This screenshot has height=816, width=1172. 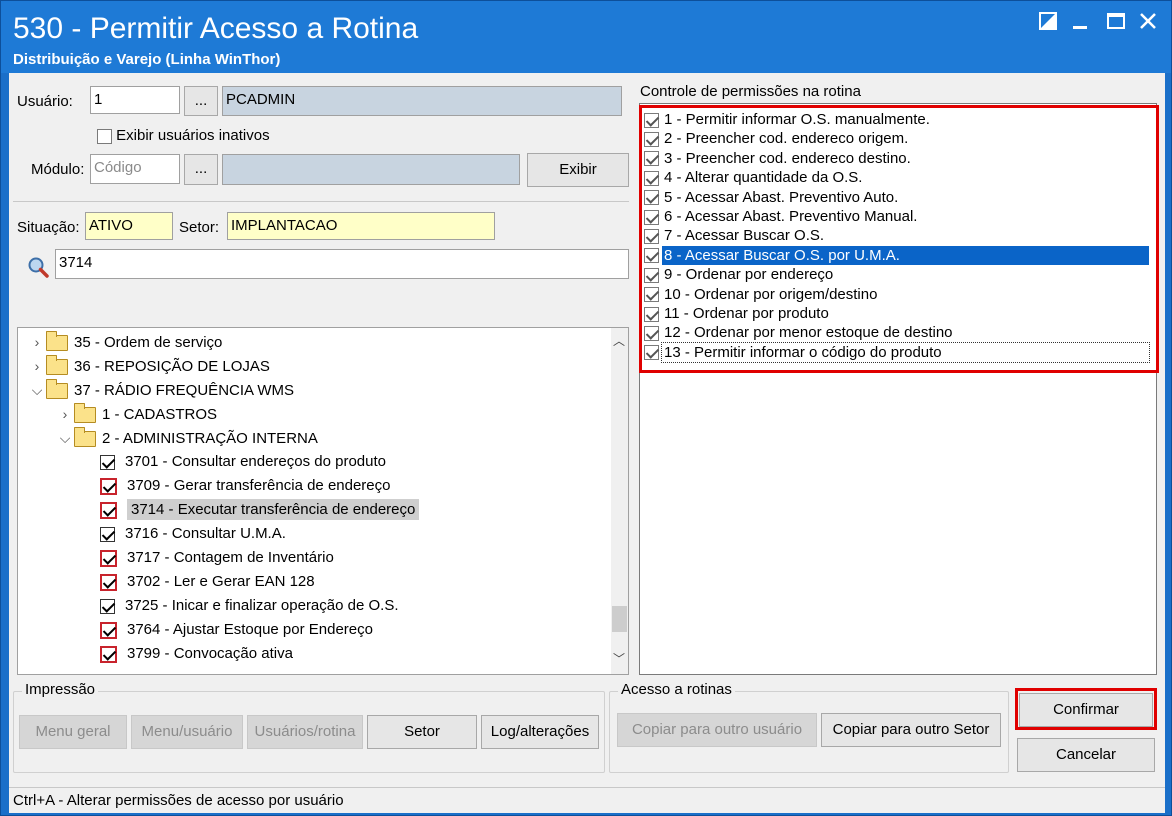 I want to click on tree-routine-item: 3764 - Ajustar Estoque por Endereço, so click(x=236, y=630).